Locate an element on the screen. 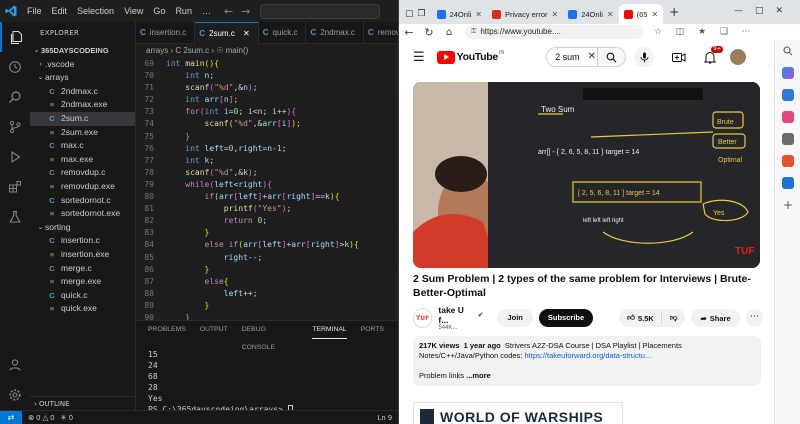  refresh-icon: ↻ is located at coordinates (429, 32).